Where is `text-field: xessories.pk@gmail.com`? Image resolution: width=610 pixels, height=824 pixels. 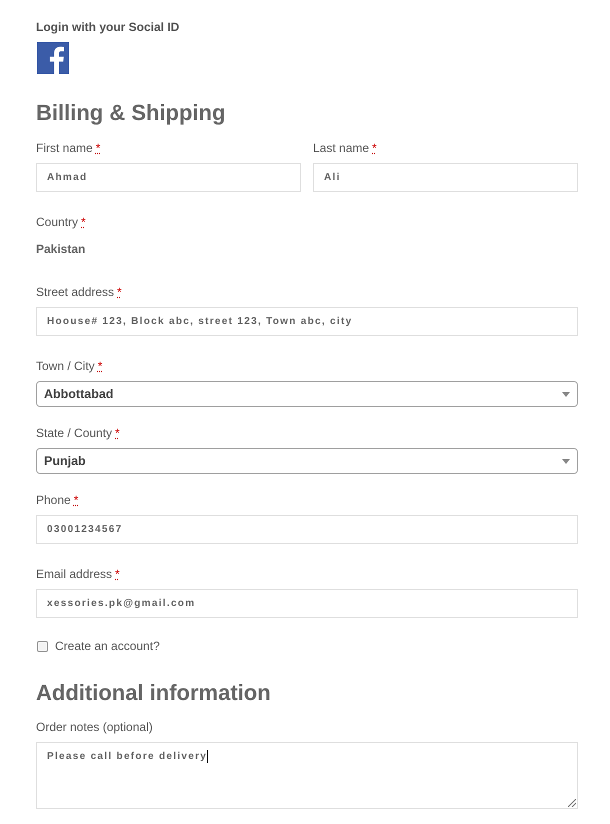 text-field: xessories.pk@gmail.com is located at coordinates (307, 603).